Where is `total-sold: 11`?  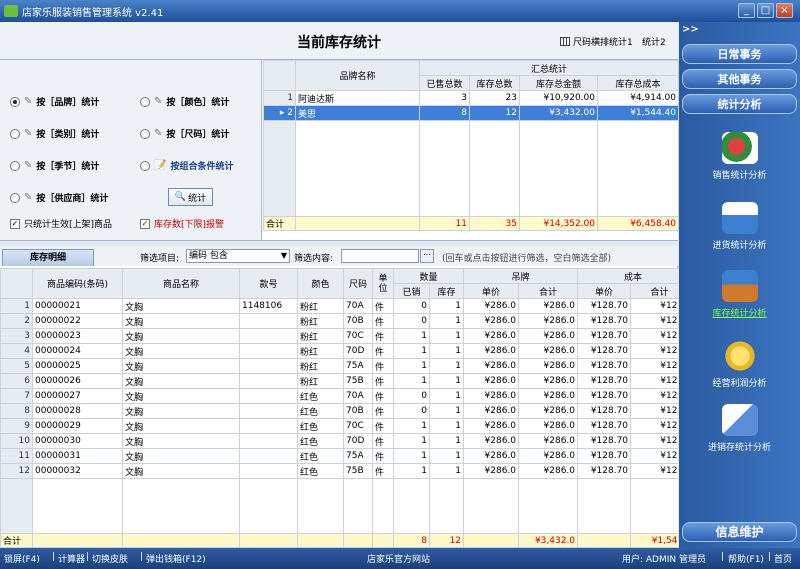
total-sold: 11 is located at coordinates (444, 223).